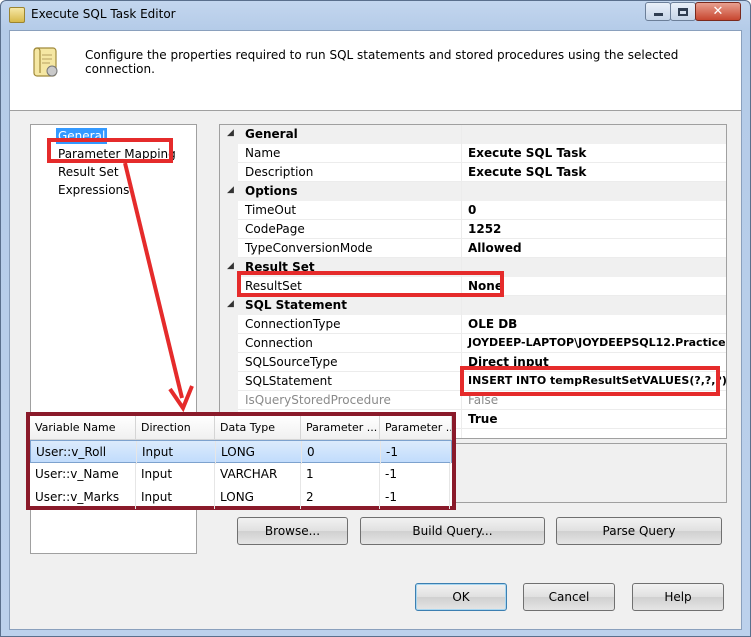  I want to click on table-row: User::v_Roll Input LONG 0 -1, so click(241, 452).